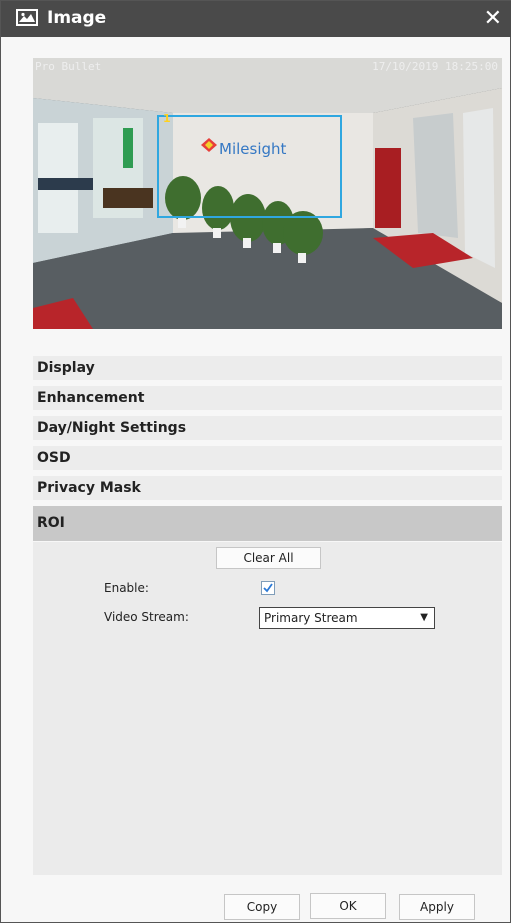 The height and width of the screenshot is (923, 511). Describe the element at coordinates (126, 588) in the screenshot. I see `enable-label: Enable:` at that location.